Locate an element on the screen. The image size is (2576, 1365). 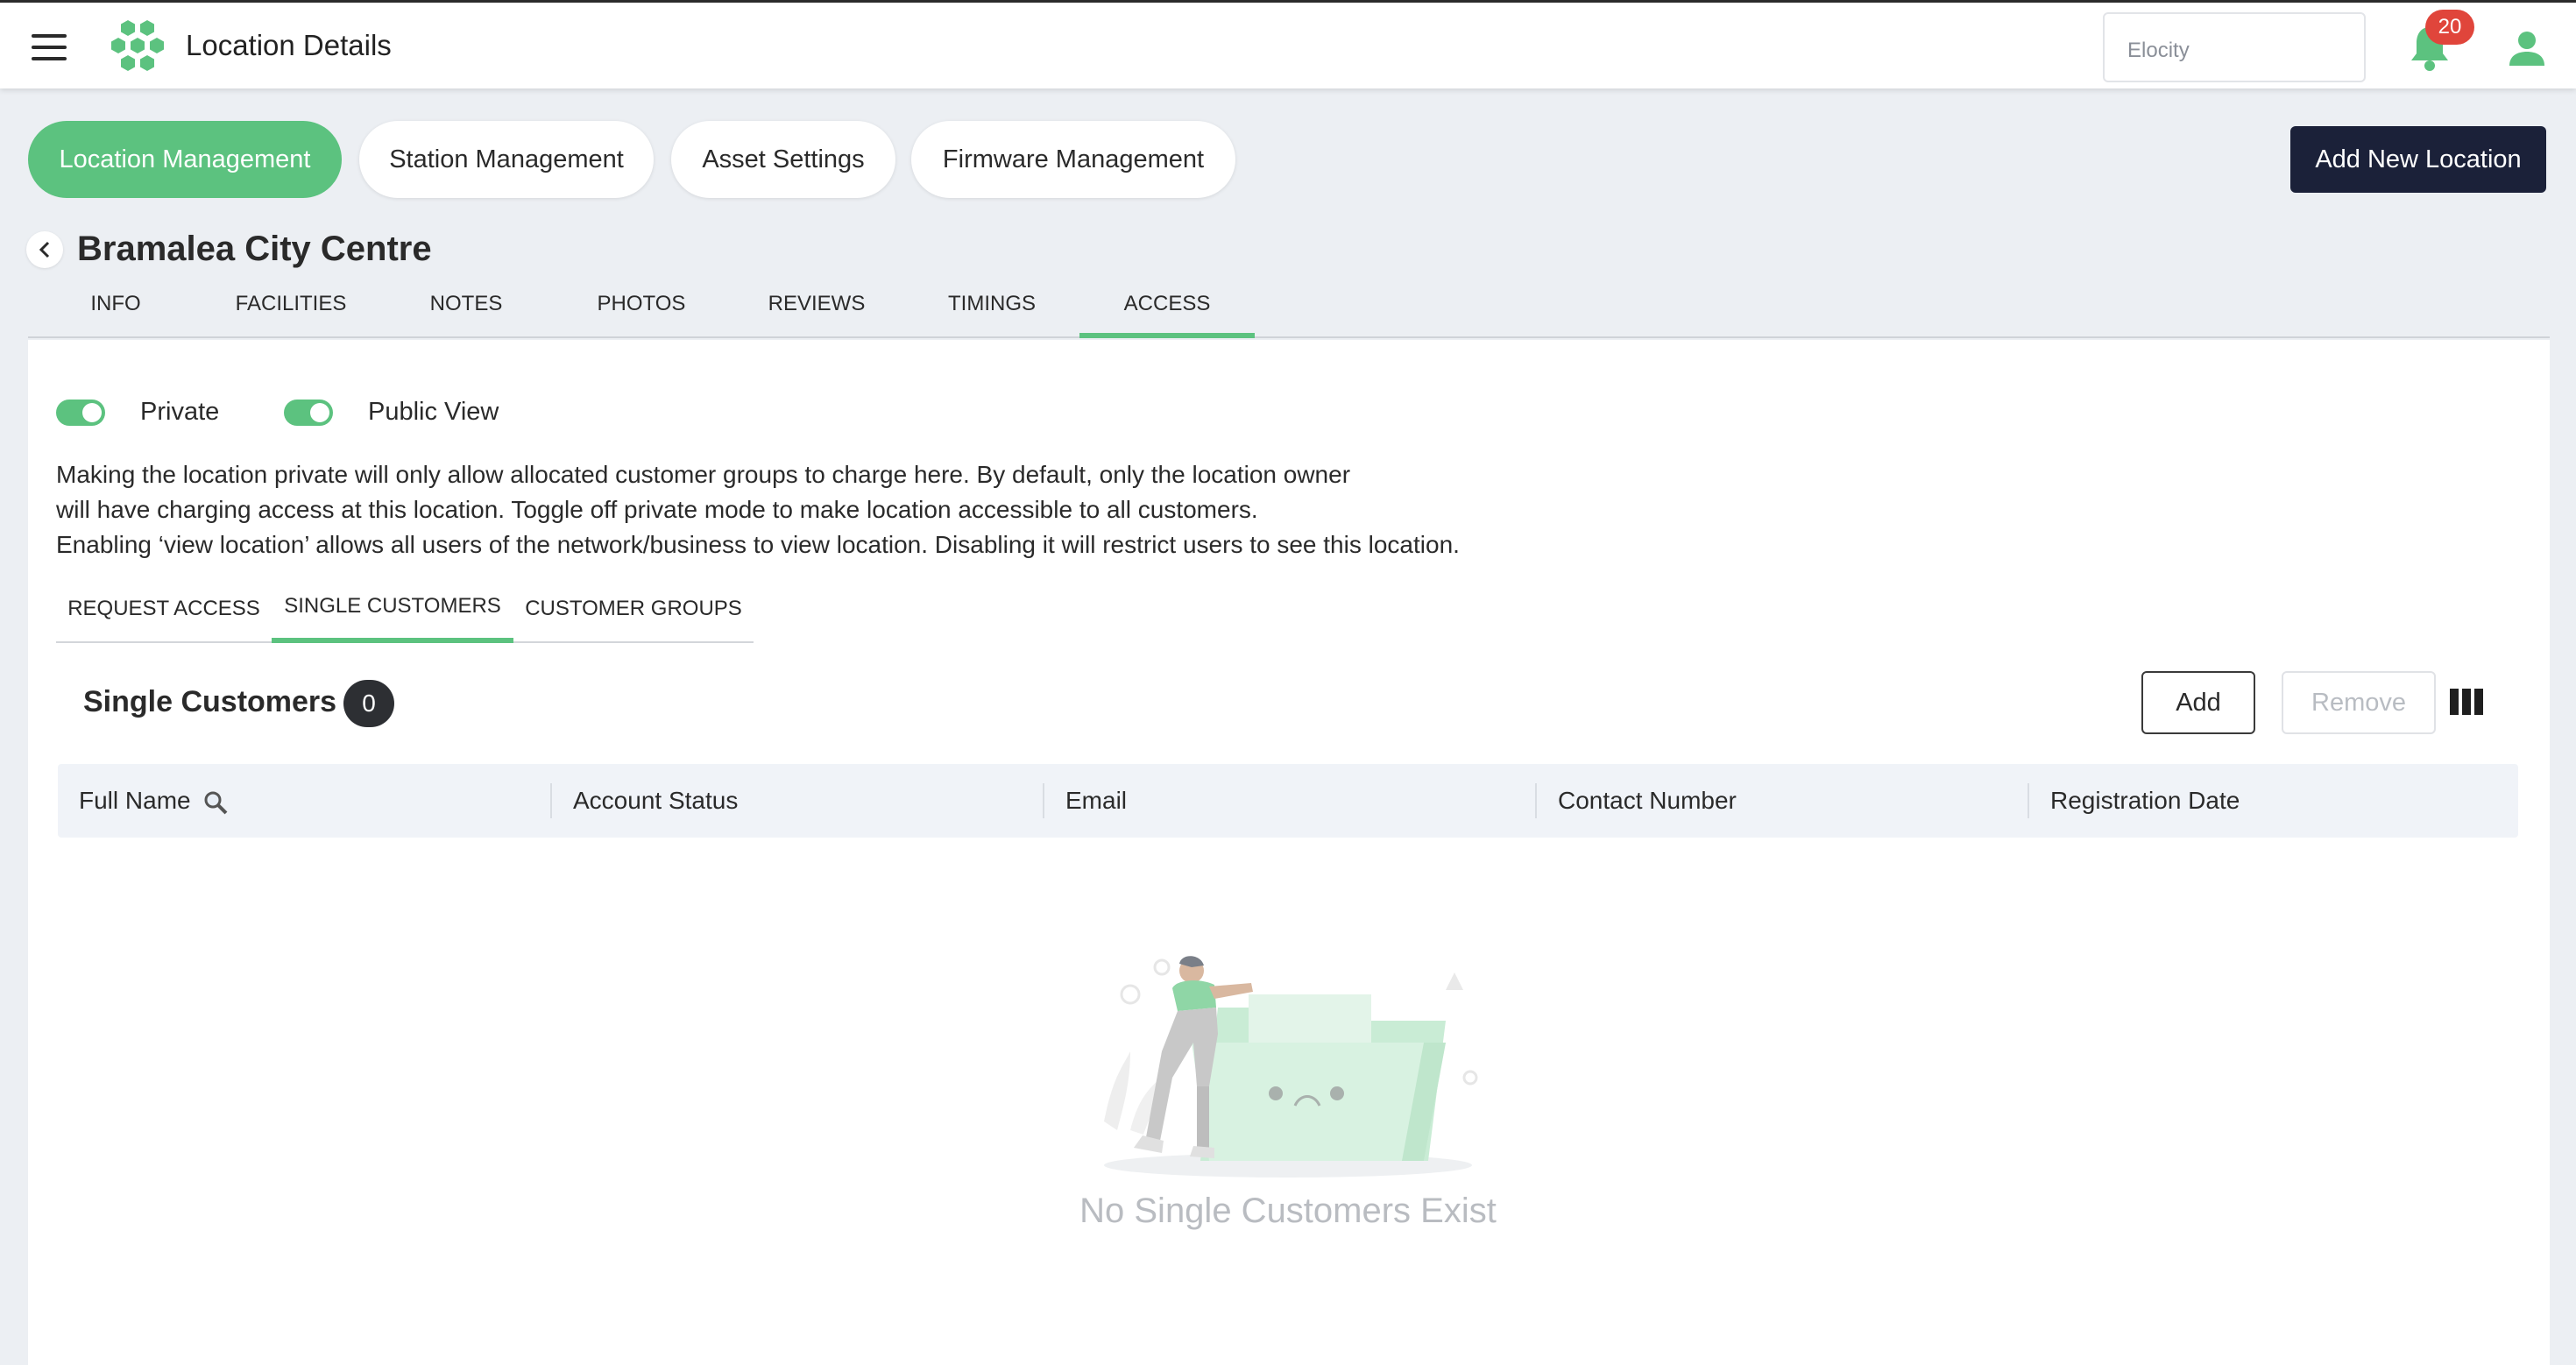
section-title: Single Customers is located at coordinates (210, 701).